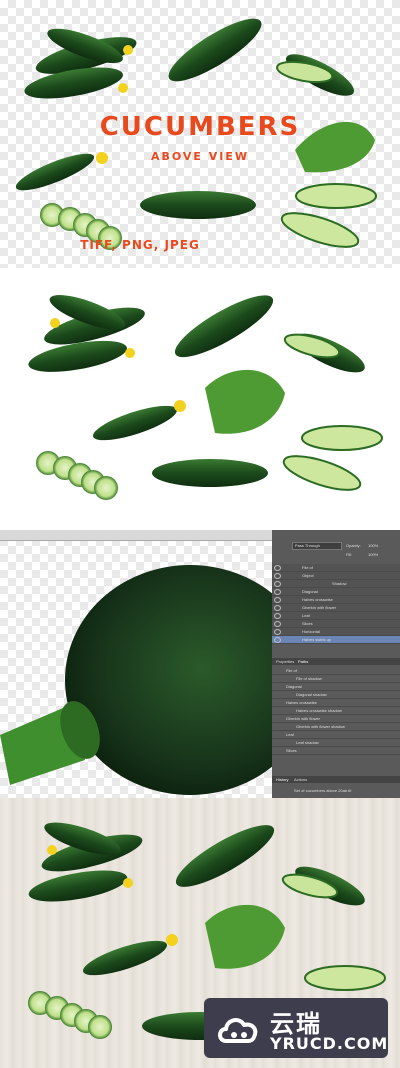 This screenshot has height=1068, width=400. I want to click on layer-label: Leaf, so click(306, 615).